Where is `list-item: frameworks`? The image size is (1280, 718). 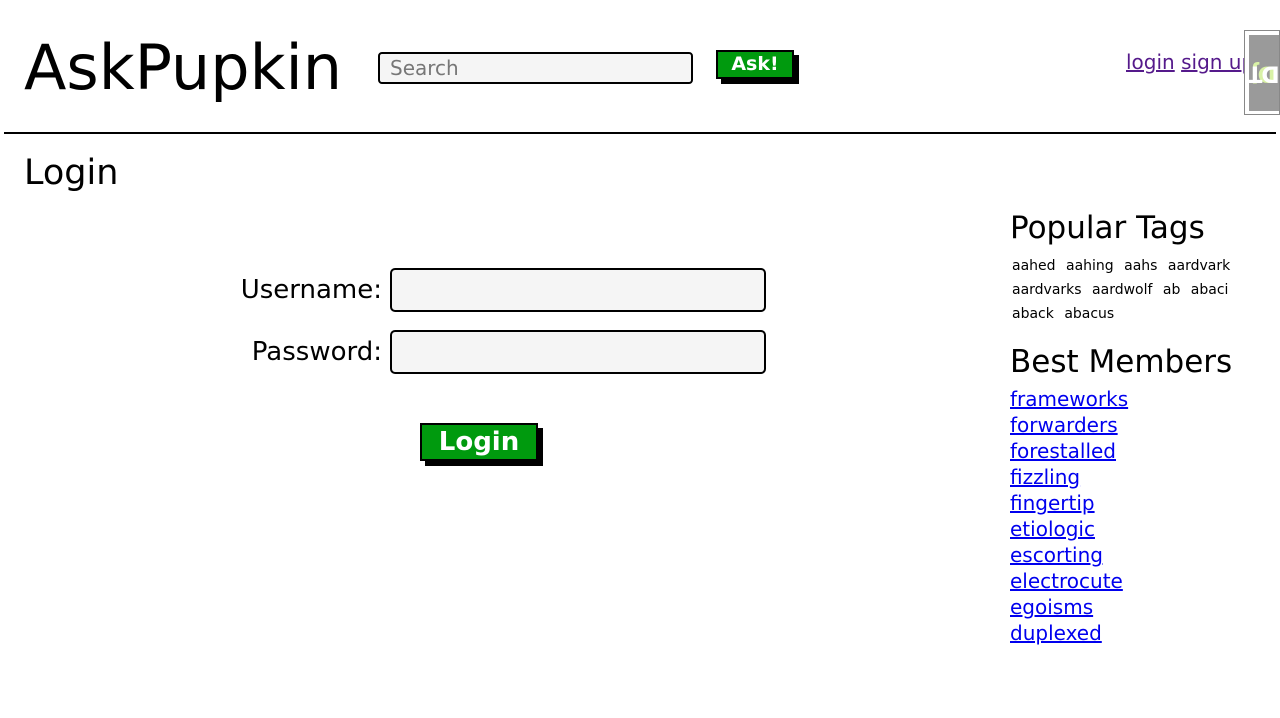
list-item: frameworks is located at coordinates (1140, 399).